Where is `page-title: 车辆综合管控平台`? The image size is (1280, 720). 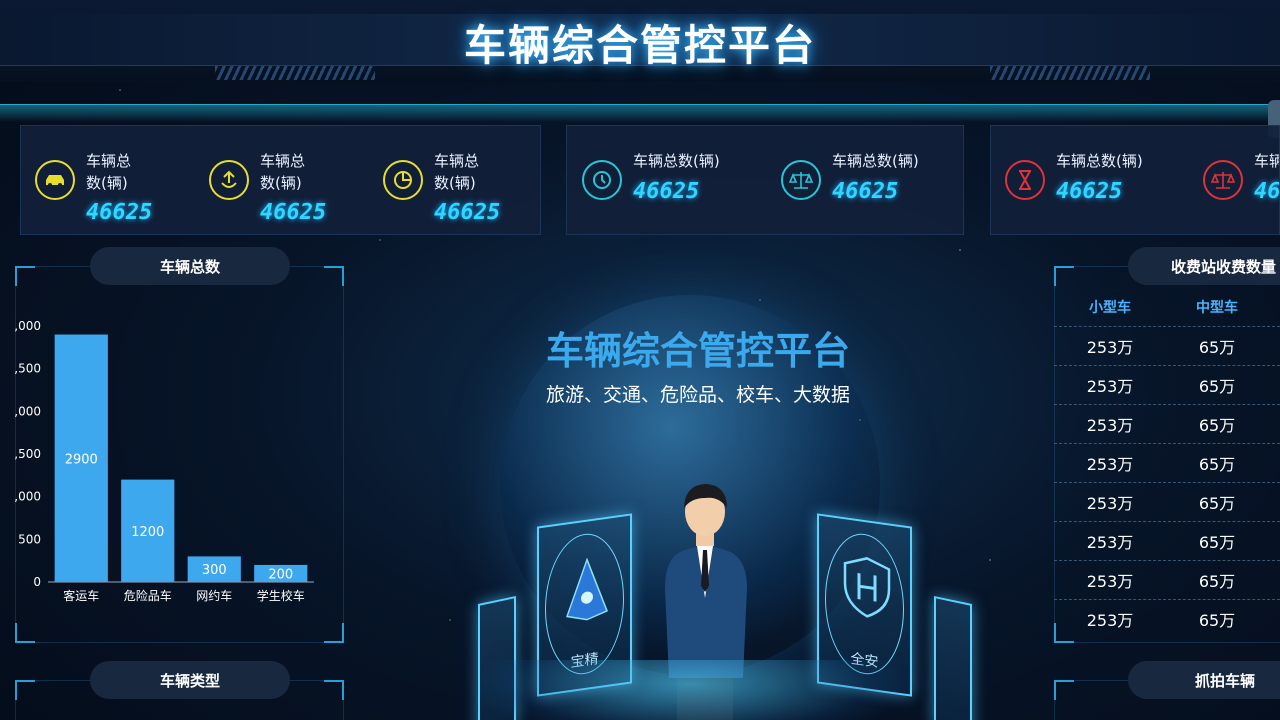 page-title: 车辆综合管控平台 is located at coordinates (639, 45).